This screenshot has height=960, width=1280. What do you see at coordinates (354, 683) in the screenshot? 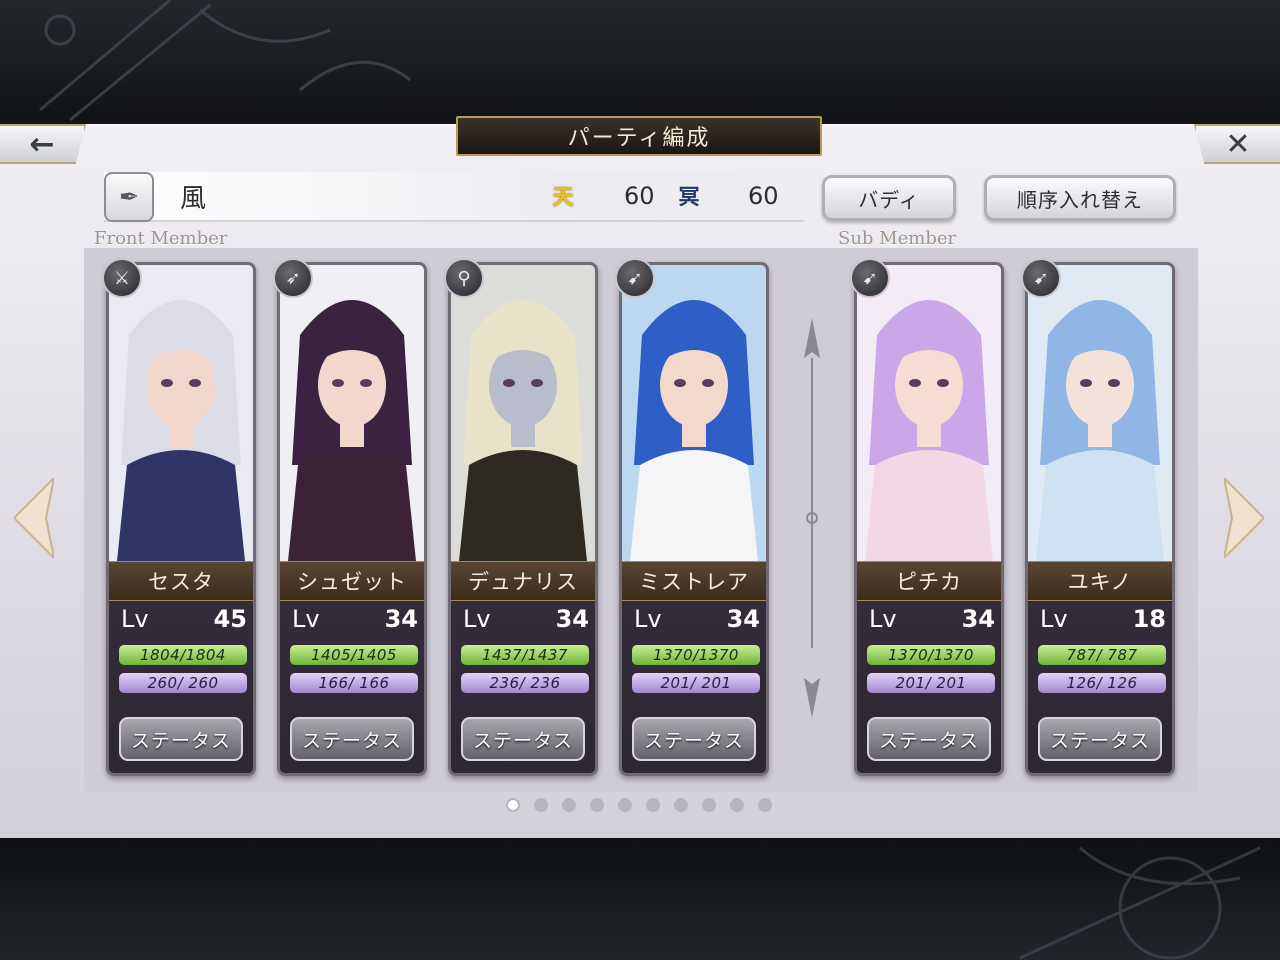
I see `sp-bar: 166/ 166` at bounding box center [354, 683].